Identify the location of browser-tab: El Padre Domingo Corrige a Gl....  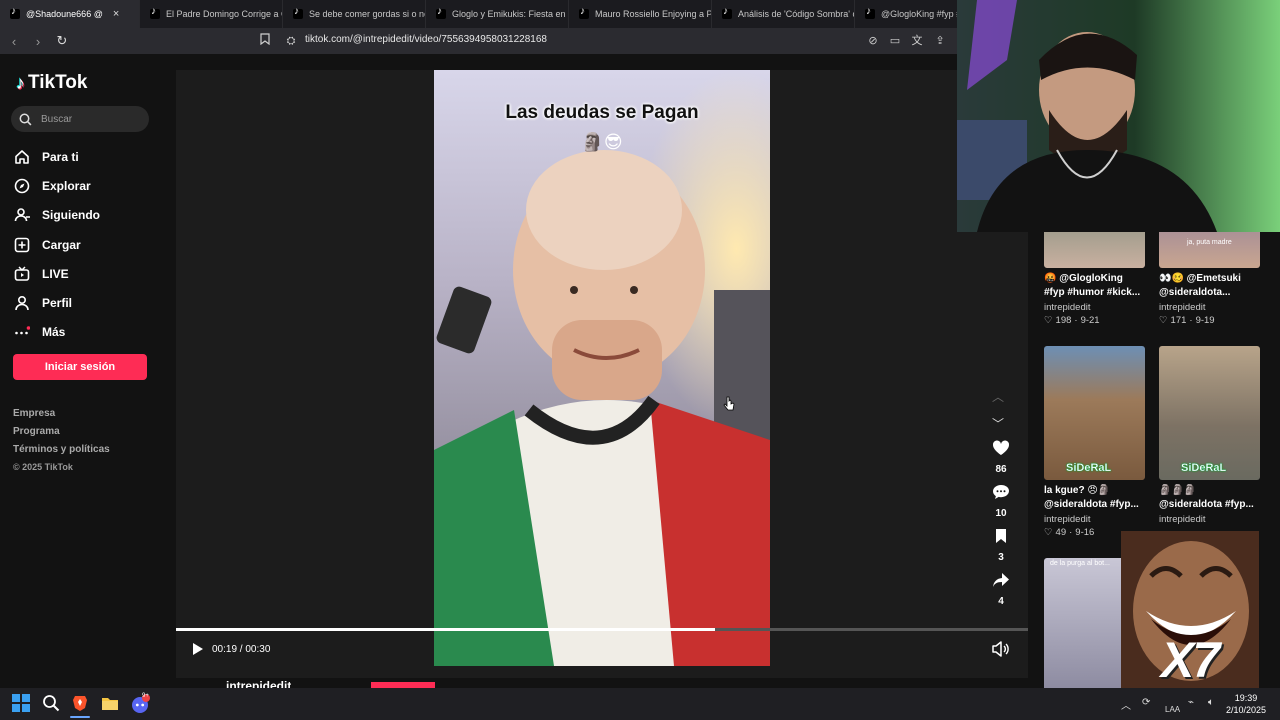
(211, 14).